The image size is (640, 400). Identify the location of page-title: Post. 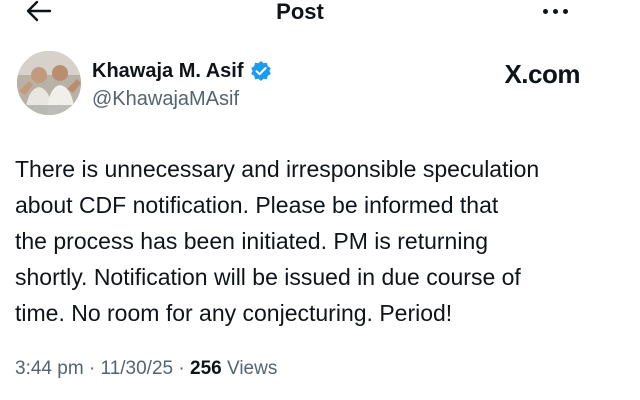
(300, 12).